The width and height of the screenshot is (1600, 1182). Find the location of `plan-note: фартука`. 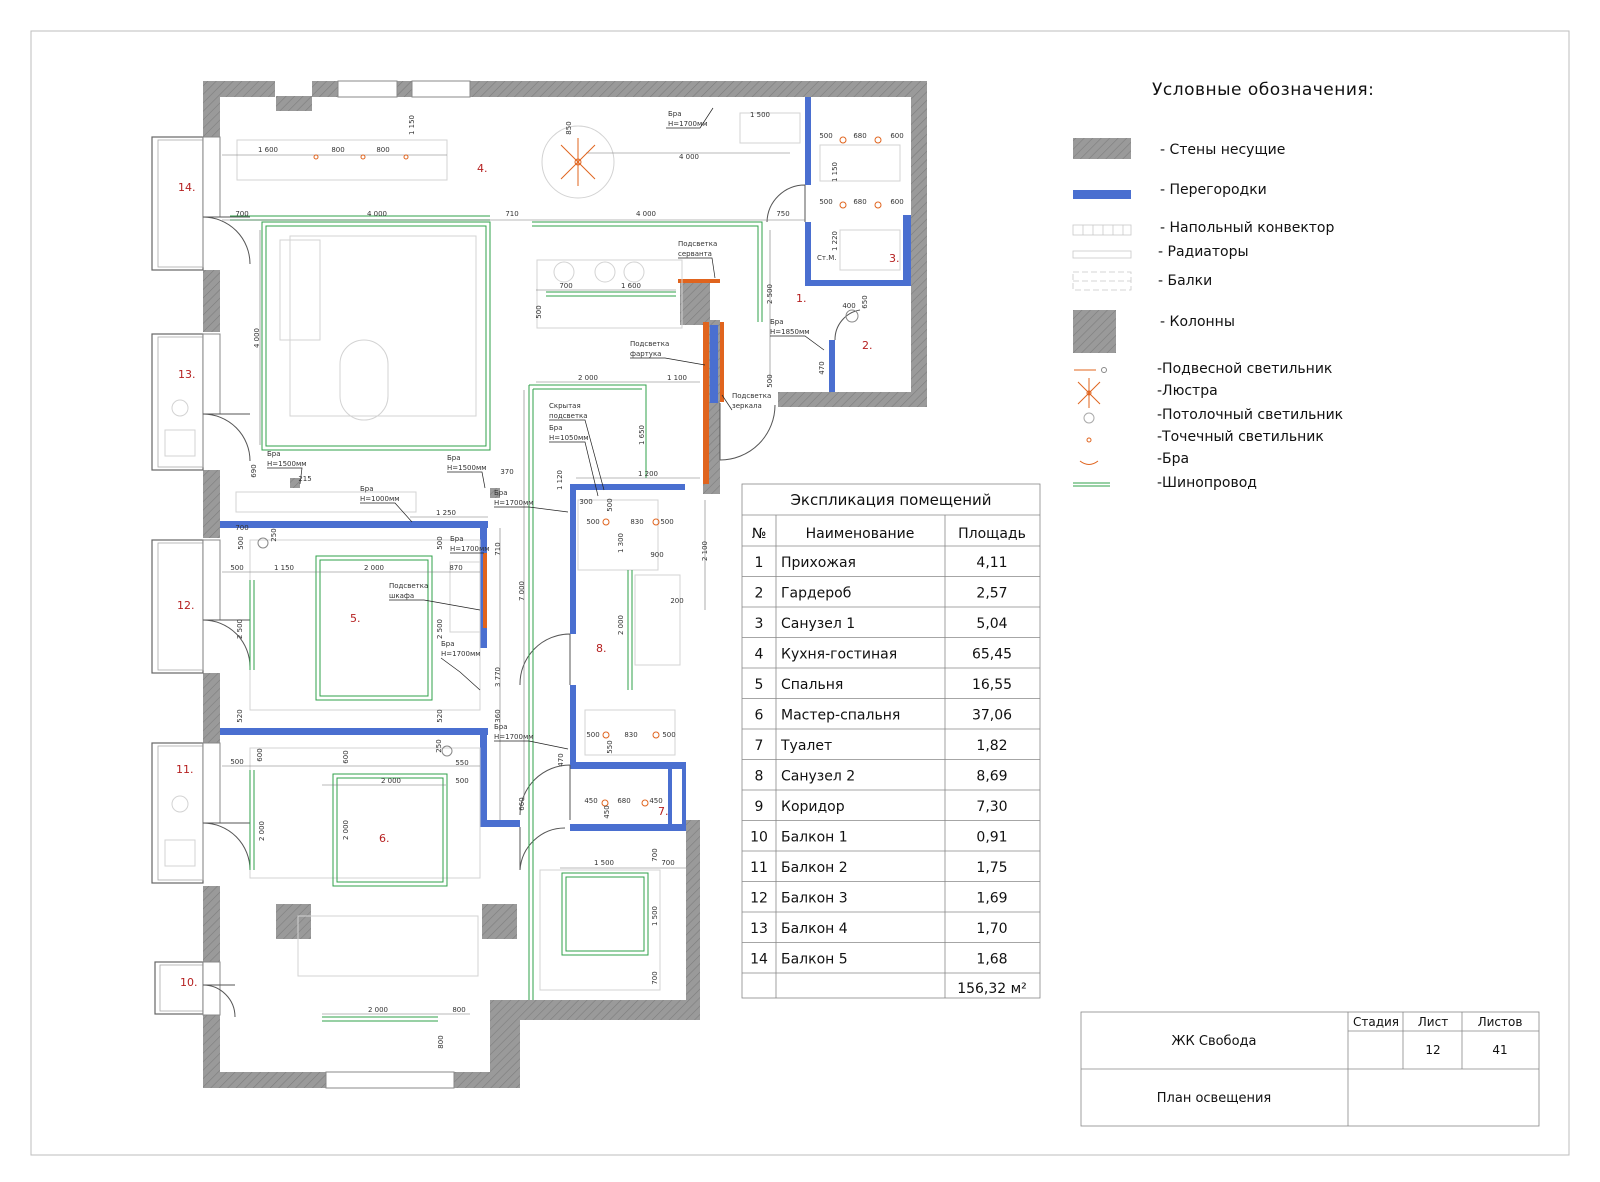

plan-note: фартука is located at coordinates (645, 354).